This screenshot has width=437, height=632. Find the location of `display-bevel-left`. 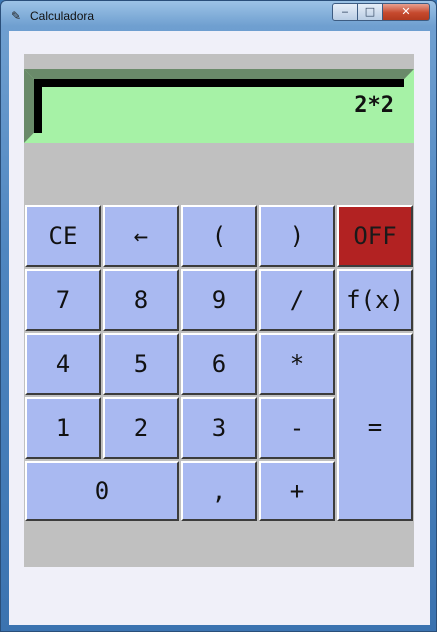

display-bevel-left is located at coordinates (29, 106).